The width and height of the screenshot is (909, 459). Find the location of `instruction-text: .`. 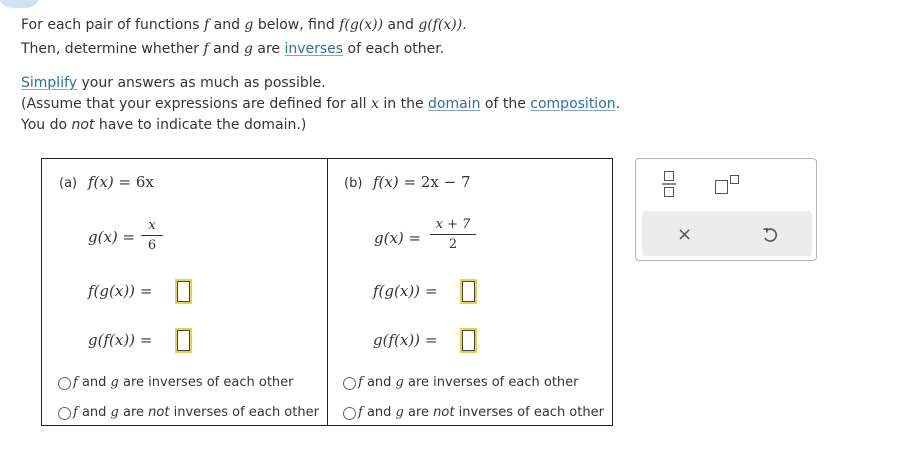

instruction-text: . is located at coordinates (618, 104).